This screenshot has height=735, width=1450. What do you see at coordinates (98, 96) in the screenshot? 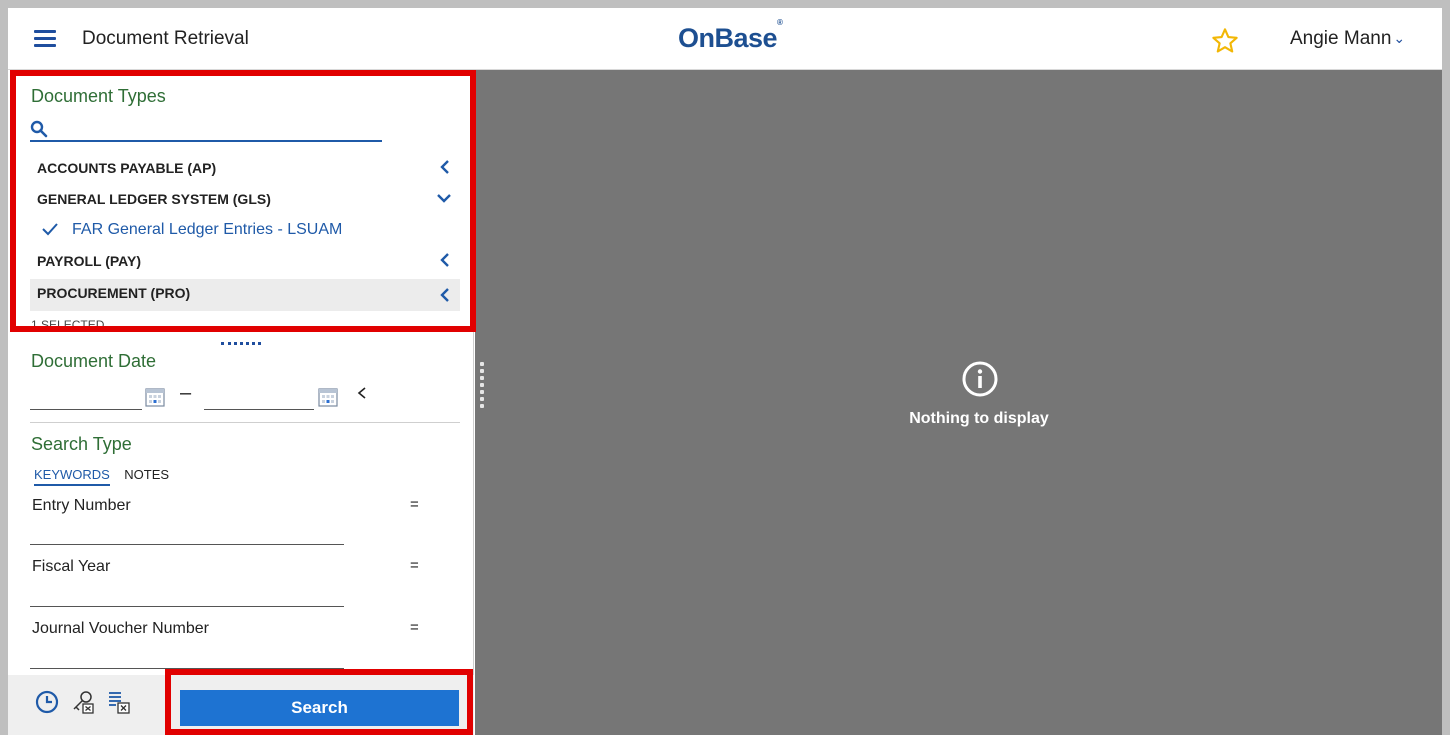
I see `document-types-heading: Document Types` at bounding box center [98, 96].